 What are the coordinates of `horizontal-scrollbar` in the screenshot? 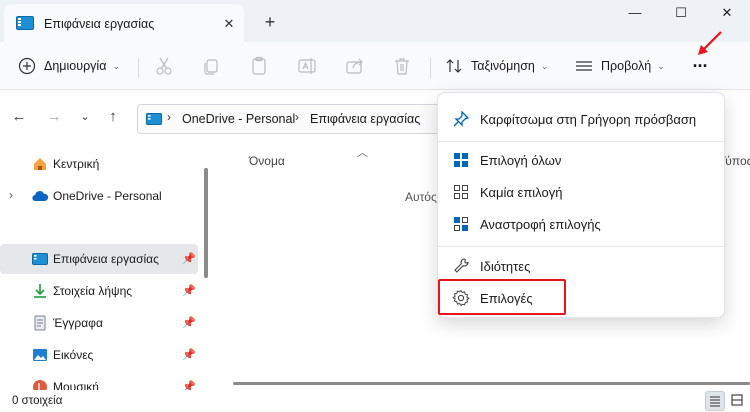 It's located at (491, 383).